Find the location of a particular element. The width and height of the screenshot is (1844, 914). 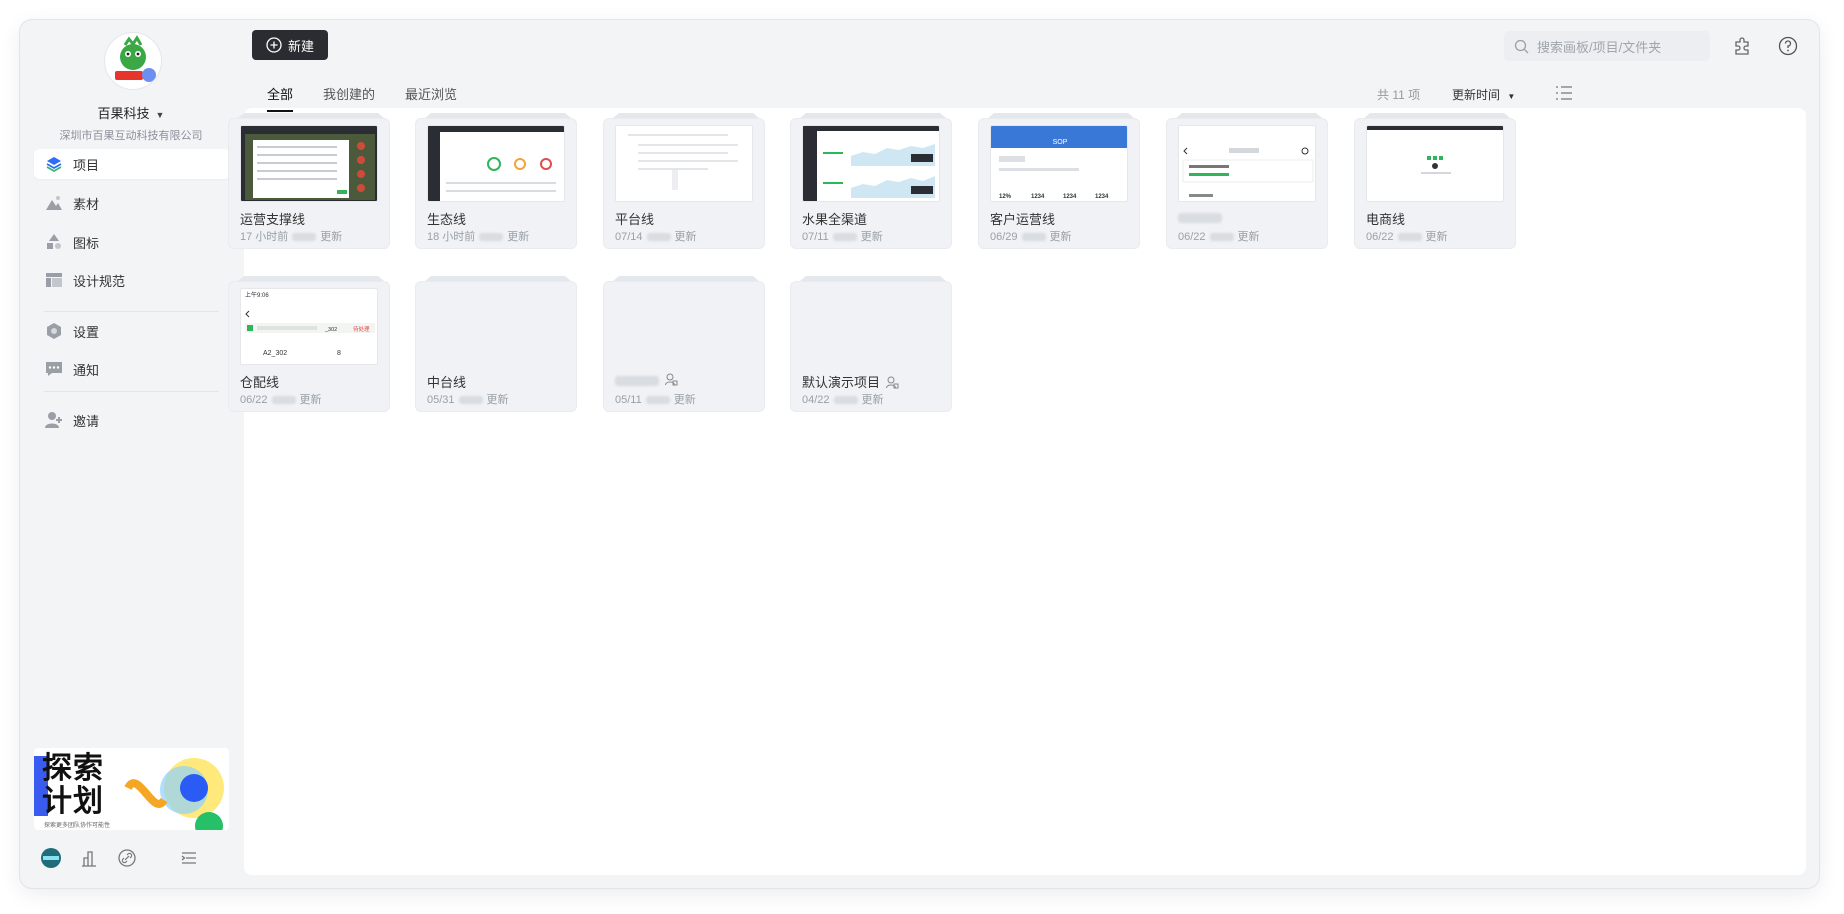

project-name: 平台线 is located at coordinates (635, 219).